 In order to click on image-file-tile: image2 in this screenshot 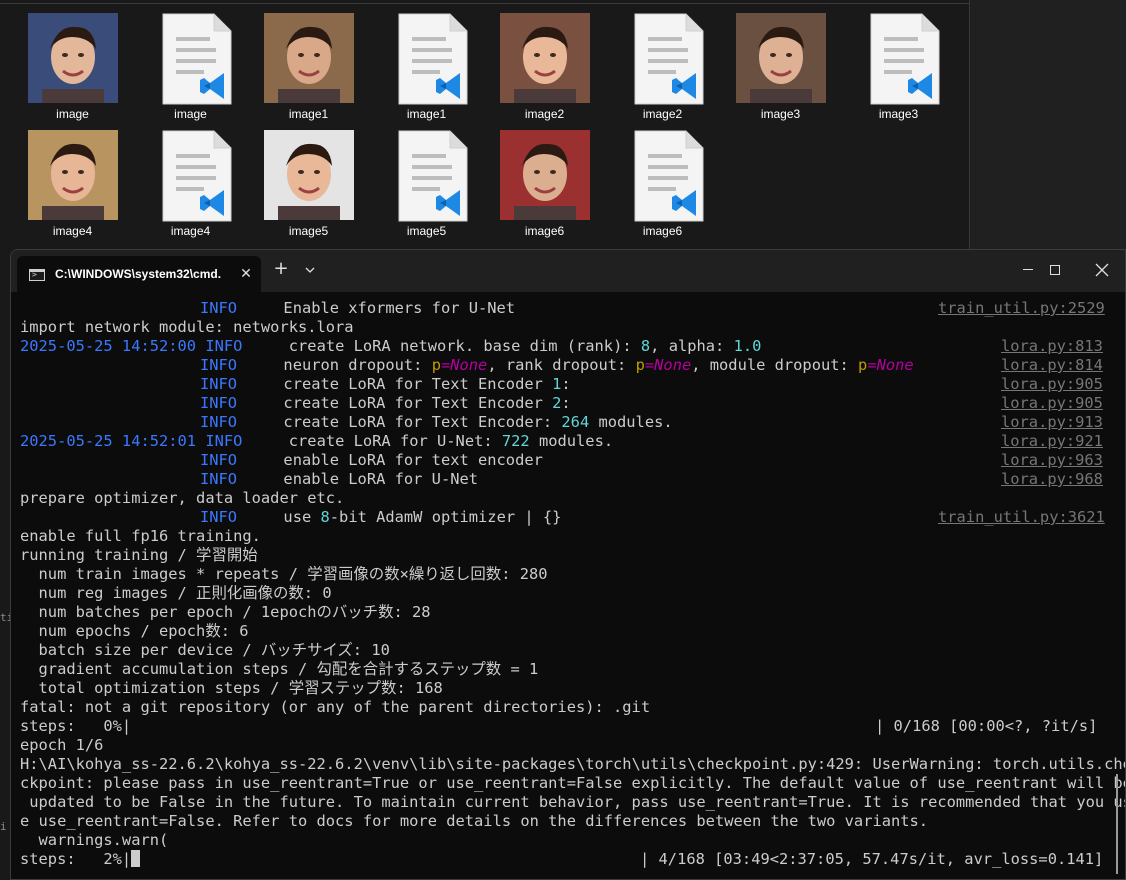, I will do `click(541, 71)`.